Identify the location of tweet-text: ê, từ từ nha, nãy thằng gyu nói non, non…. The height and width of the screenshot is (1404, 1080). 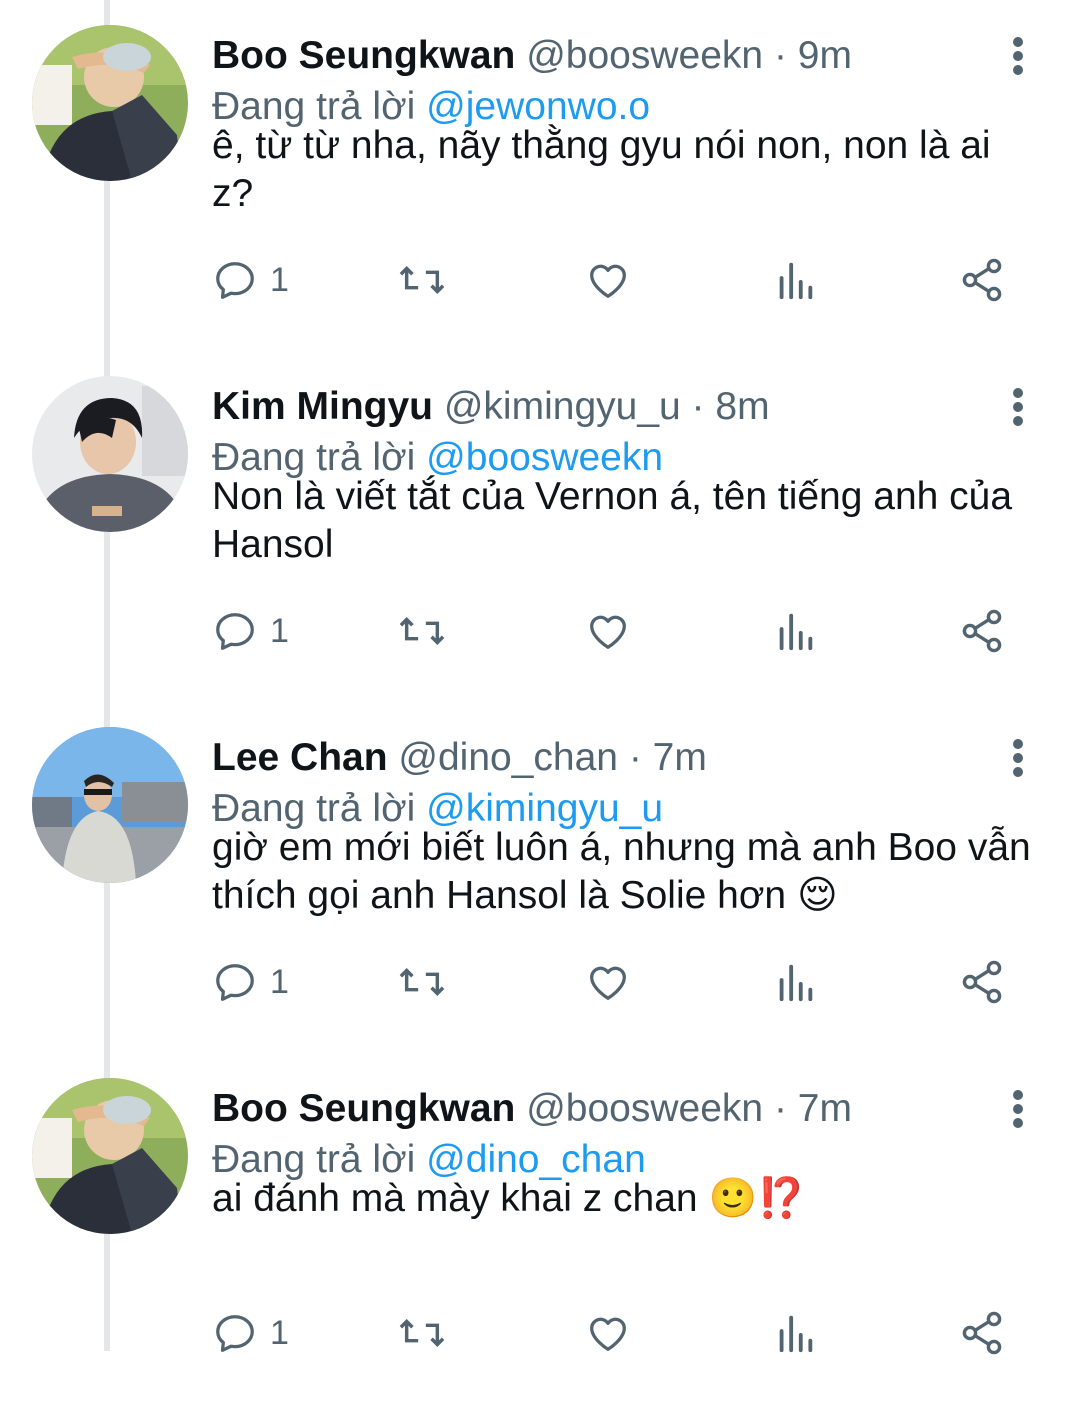
(627, 170).